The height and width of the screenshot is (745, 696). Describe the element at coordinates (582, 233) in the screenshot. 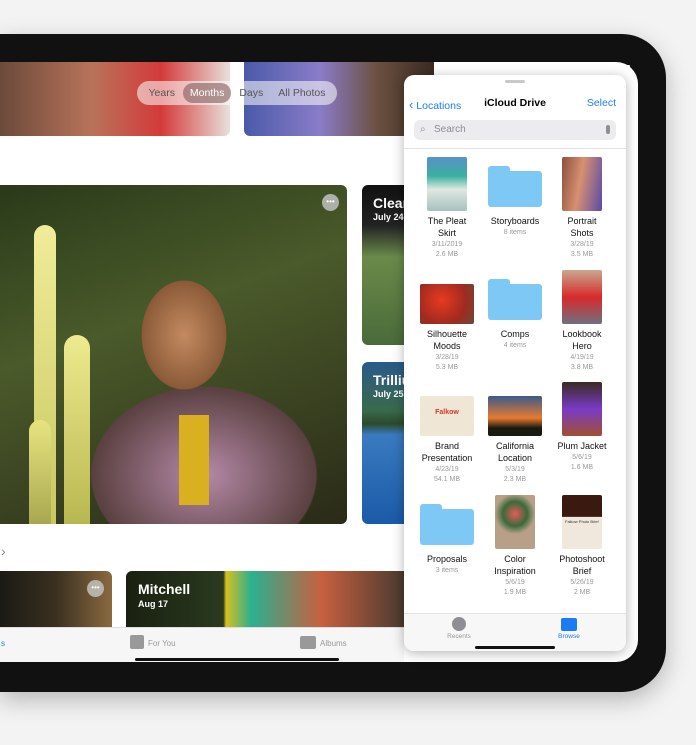

I see `file-name-line: Shots` at that location.